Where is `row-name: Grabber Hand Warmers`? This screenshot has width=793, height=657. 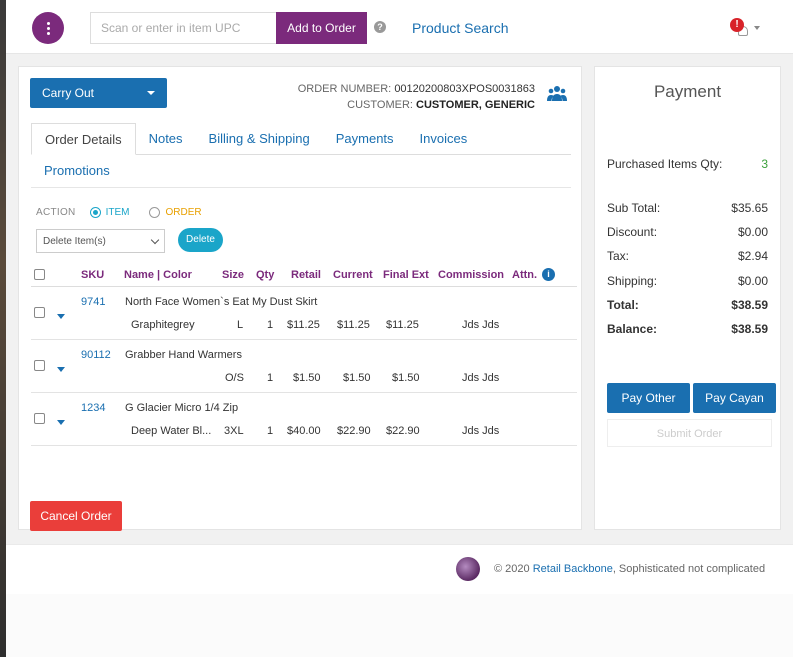
row-name: Grabber Hand Warmers is located at coordinates (183, 355).